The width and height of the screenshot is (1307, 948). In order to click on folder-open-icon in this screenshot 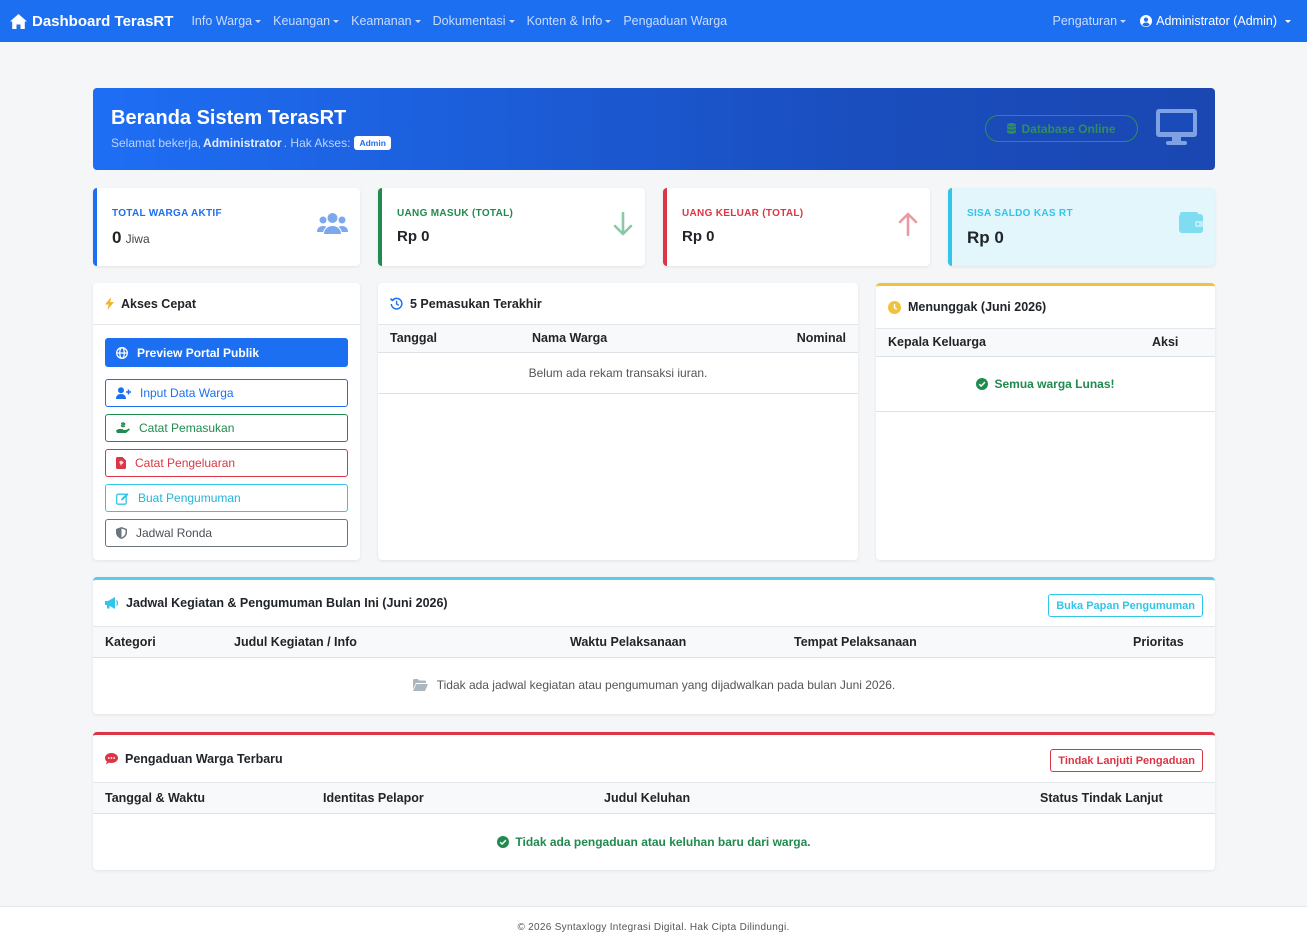, I will do `click(420, 685)`.